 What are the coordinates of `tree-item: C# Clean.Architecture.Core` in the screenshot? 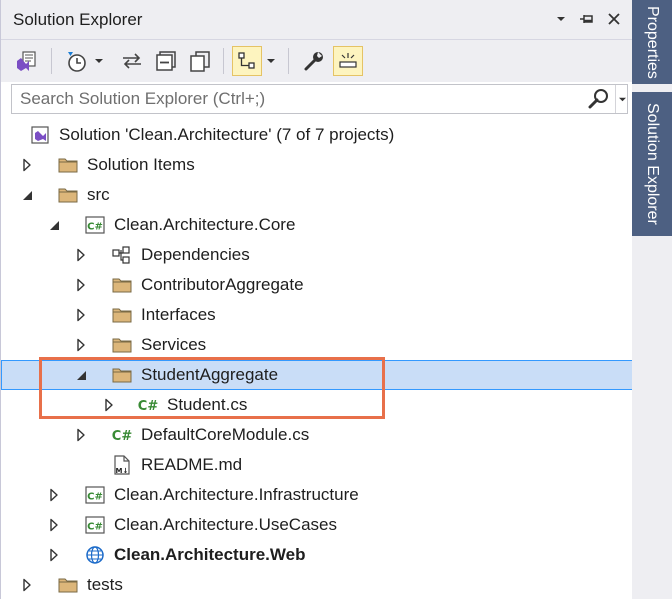 It's located at (317, 225).